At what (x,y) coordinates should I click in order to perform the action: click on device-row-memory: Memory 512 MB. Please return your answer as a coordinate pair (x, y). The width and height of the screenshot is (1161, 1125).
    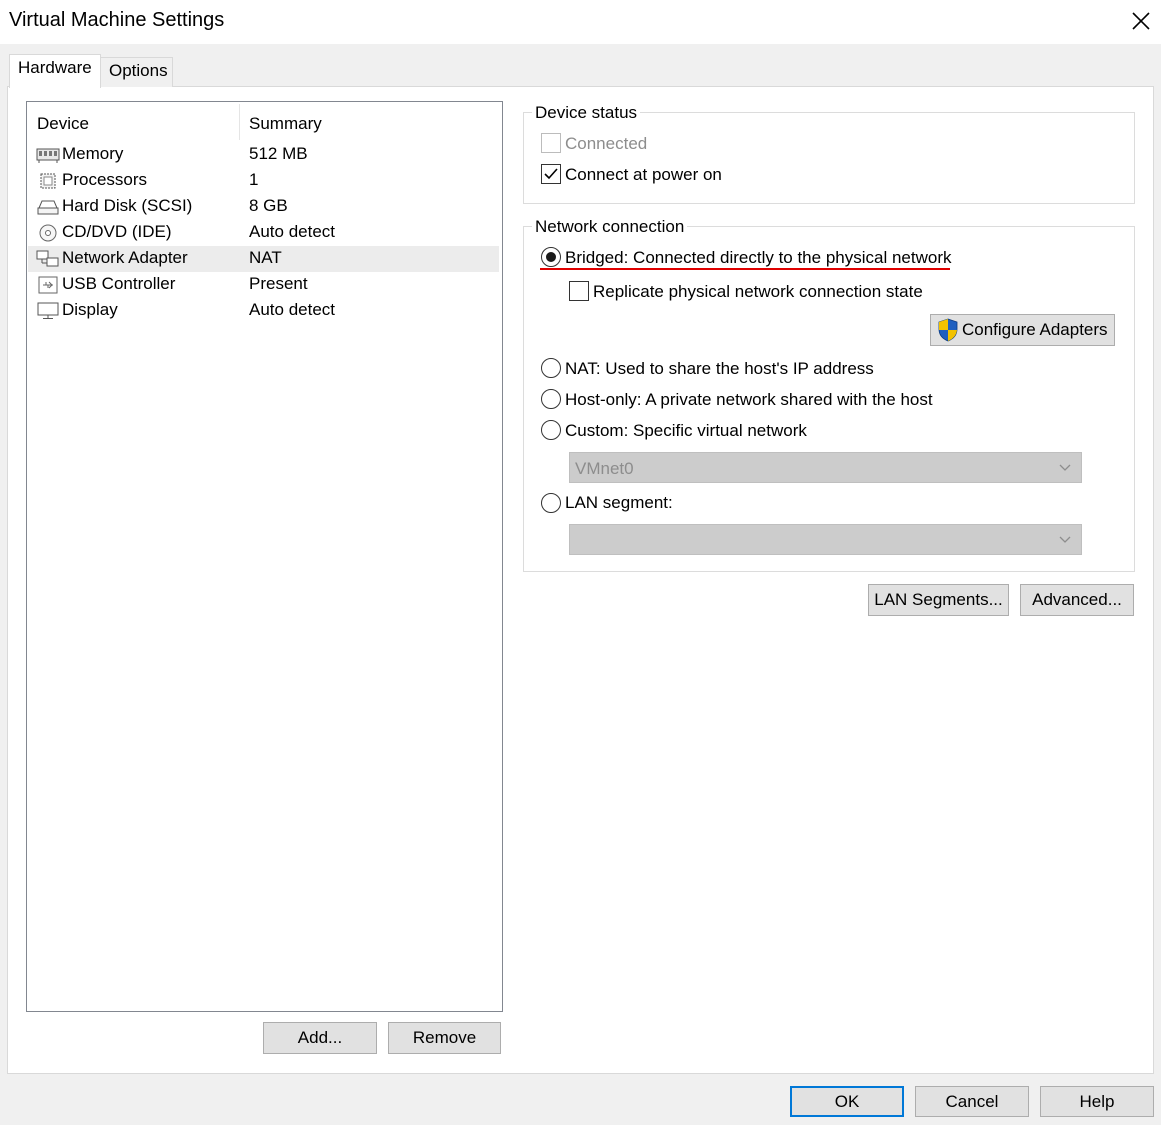
    Looking at the image, I should click on (263, 155).